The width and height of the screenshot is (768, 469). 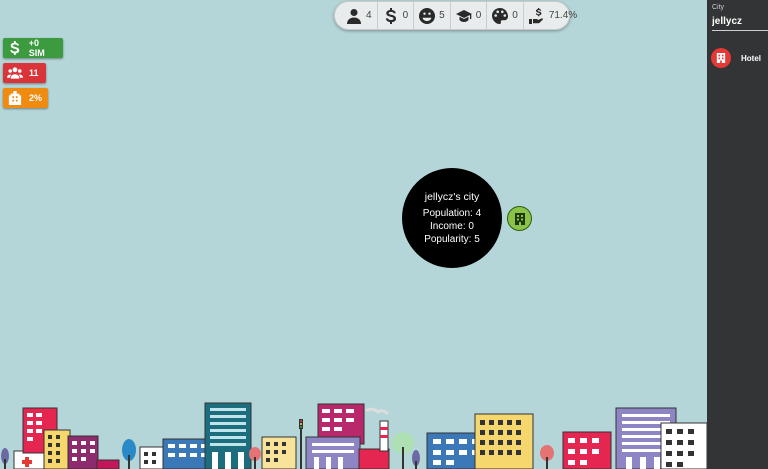 I want to click on stat-education: 0, so click(x=469, y=15).